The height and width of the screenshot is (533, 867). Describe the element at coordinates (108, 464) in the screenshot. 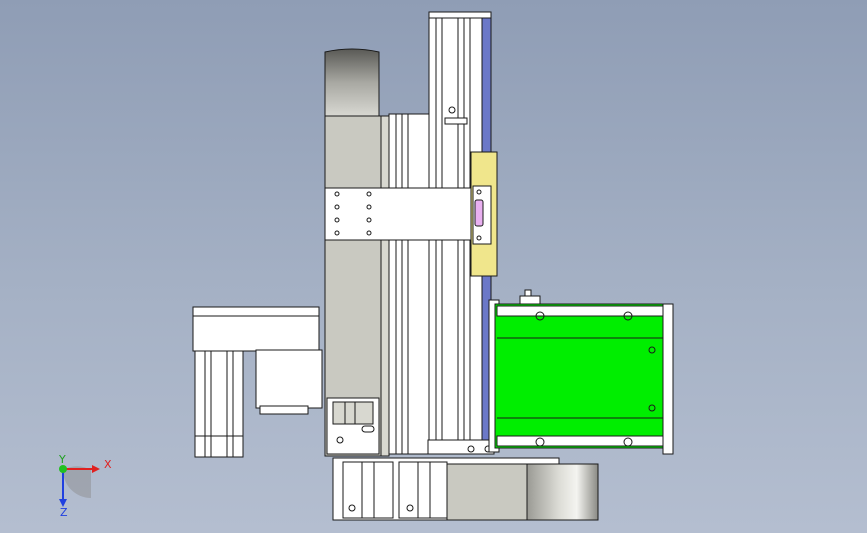

I see `x-axis-label: X` at that location.